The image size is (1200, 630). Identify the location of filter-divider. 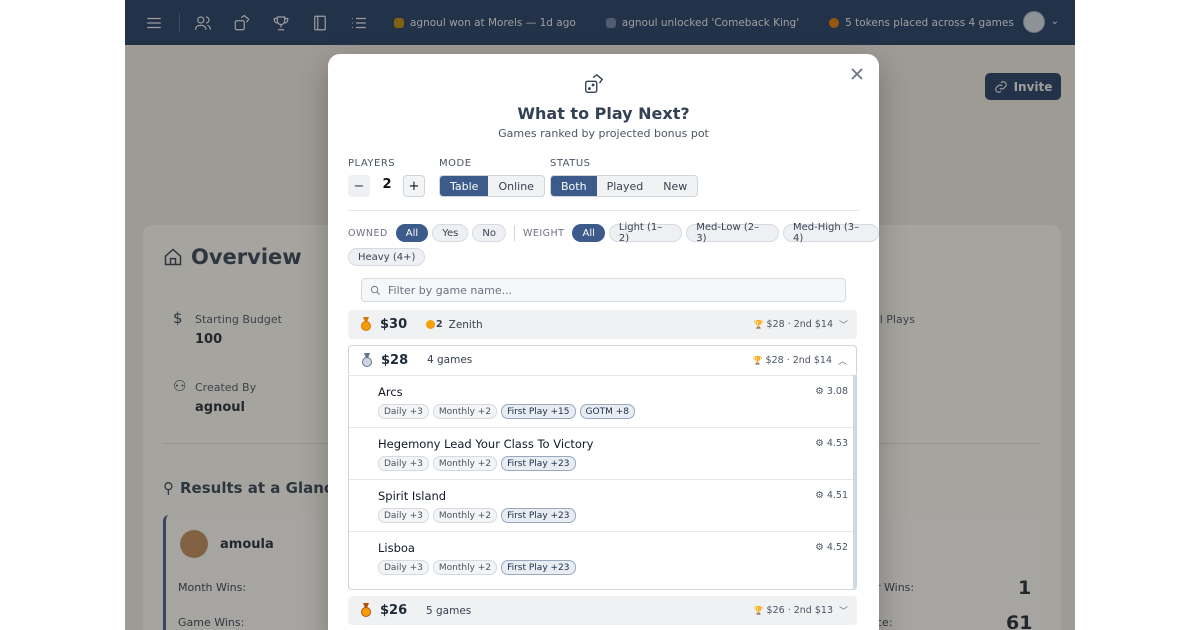
(603, 210).